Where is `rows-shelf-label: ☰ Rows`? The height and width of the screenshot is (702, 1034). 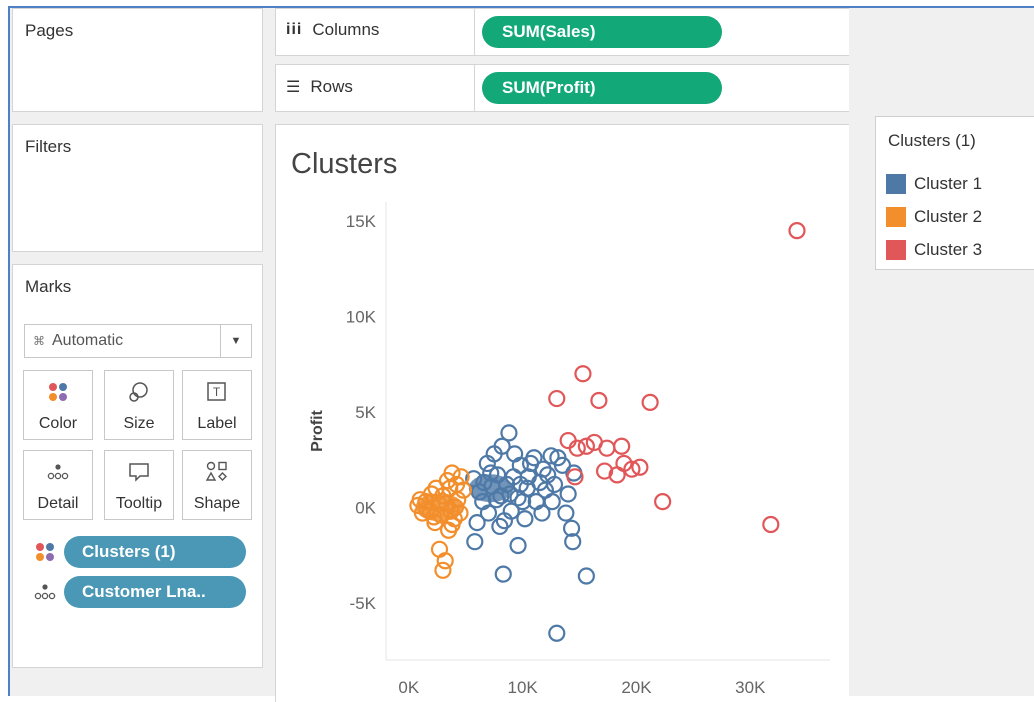
rows-shelf-label: ☰ Rows is located at coordinates (319, 87).